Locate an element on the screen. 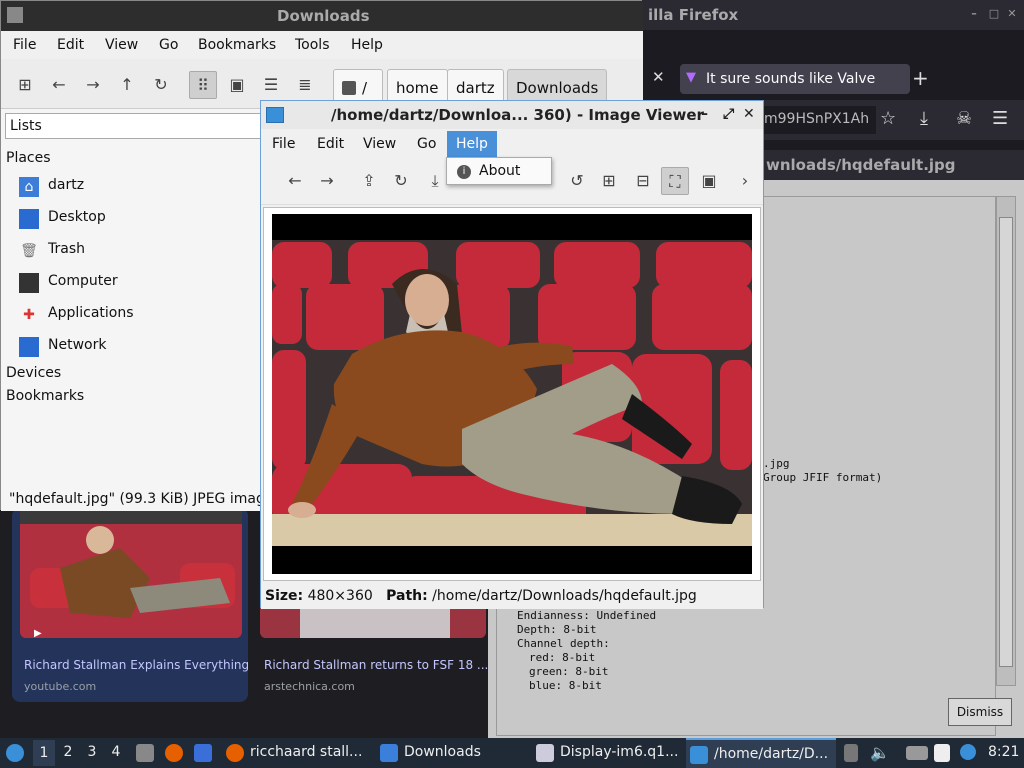 The height and width of the screenshot is (768, 1024). desktop-launcher-icon is located at coordinates (203, 753).